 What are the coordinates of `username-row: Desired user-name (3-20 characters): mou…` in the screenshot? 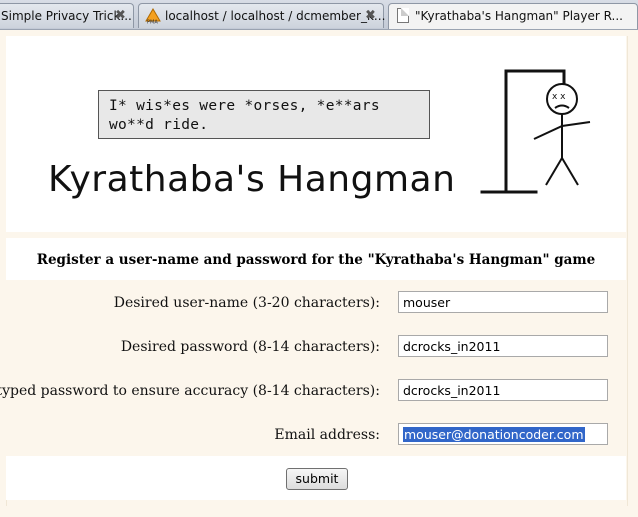 It's located at (316, 303).